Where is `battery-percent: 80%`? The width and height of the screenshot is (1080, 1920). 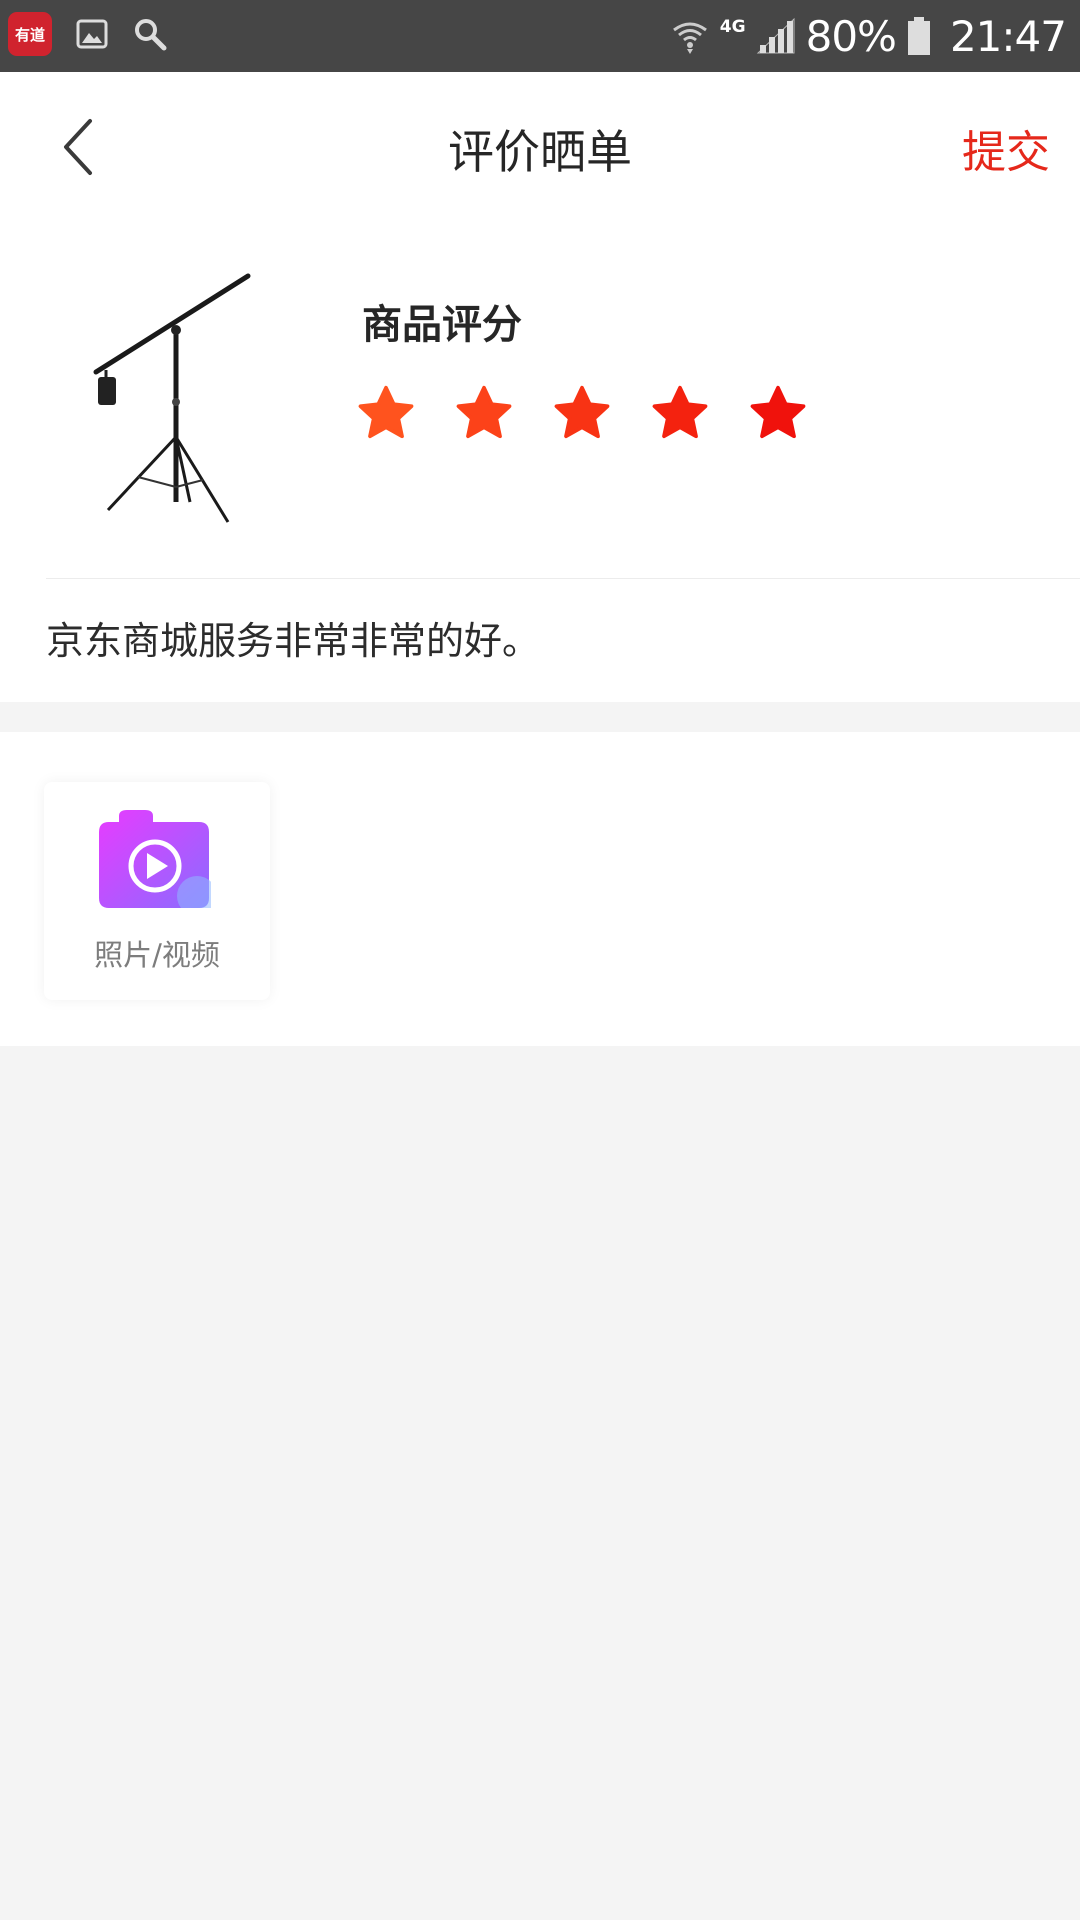
battery-percent: 80% is located at coordinates (851, 36).